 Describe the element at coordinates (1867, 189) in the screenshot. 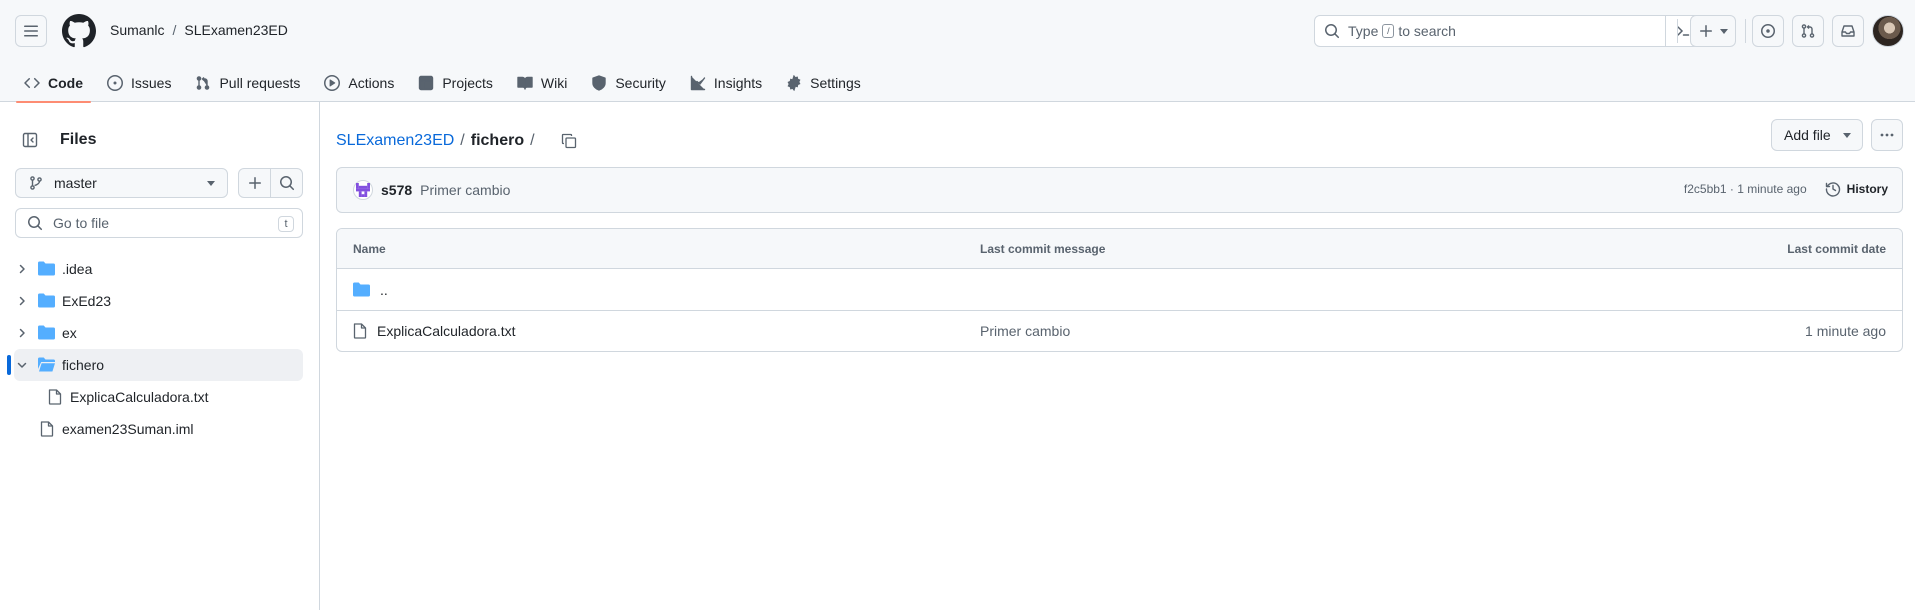

I see `history-label: History` at that location.